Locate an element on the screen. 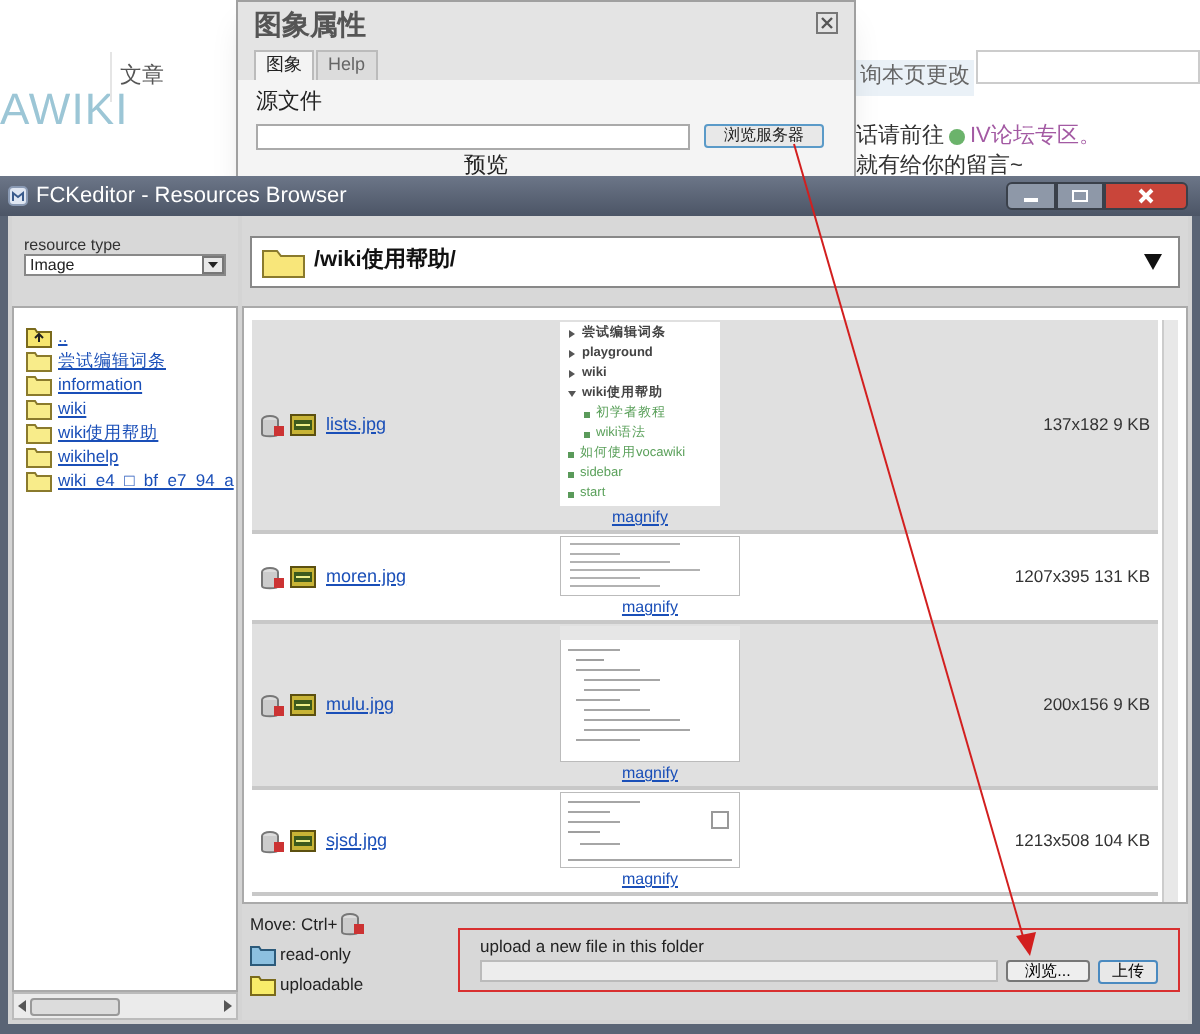  app-icon is located at coordinates (18, 196).